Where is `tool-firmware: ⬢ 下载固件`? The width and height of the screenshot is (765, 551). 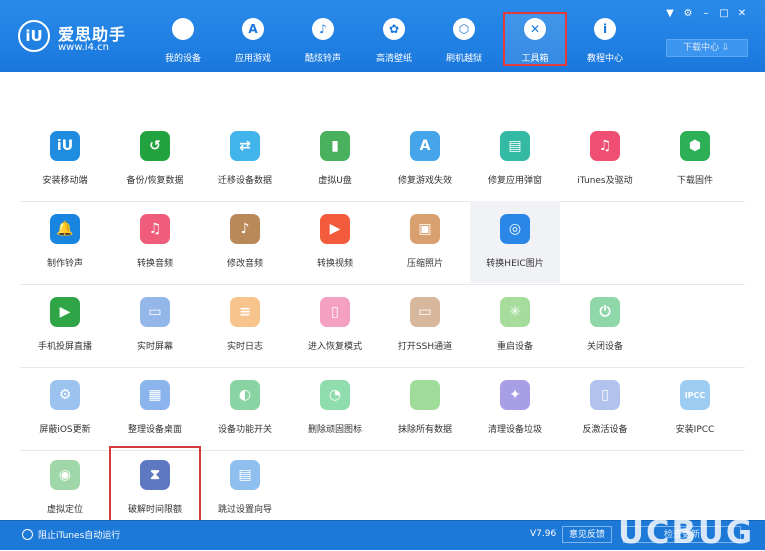 tool-firmware: ⬢ 下载固件 is located at coordinates (695, 159).